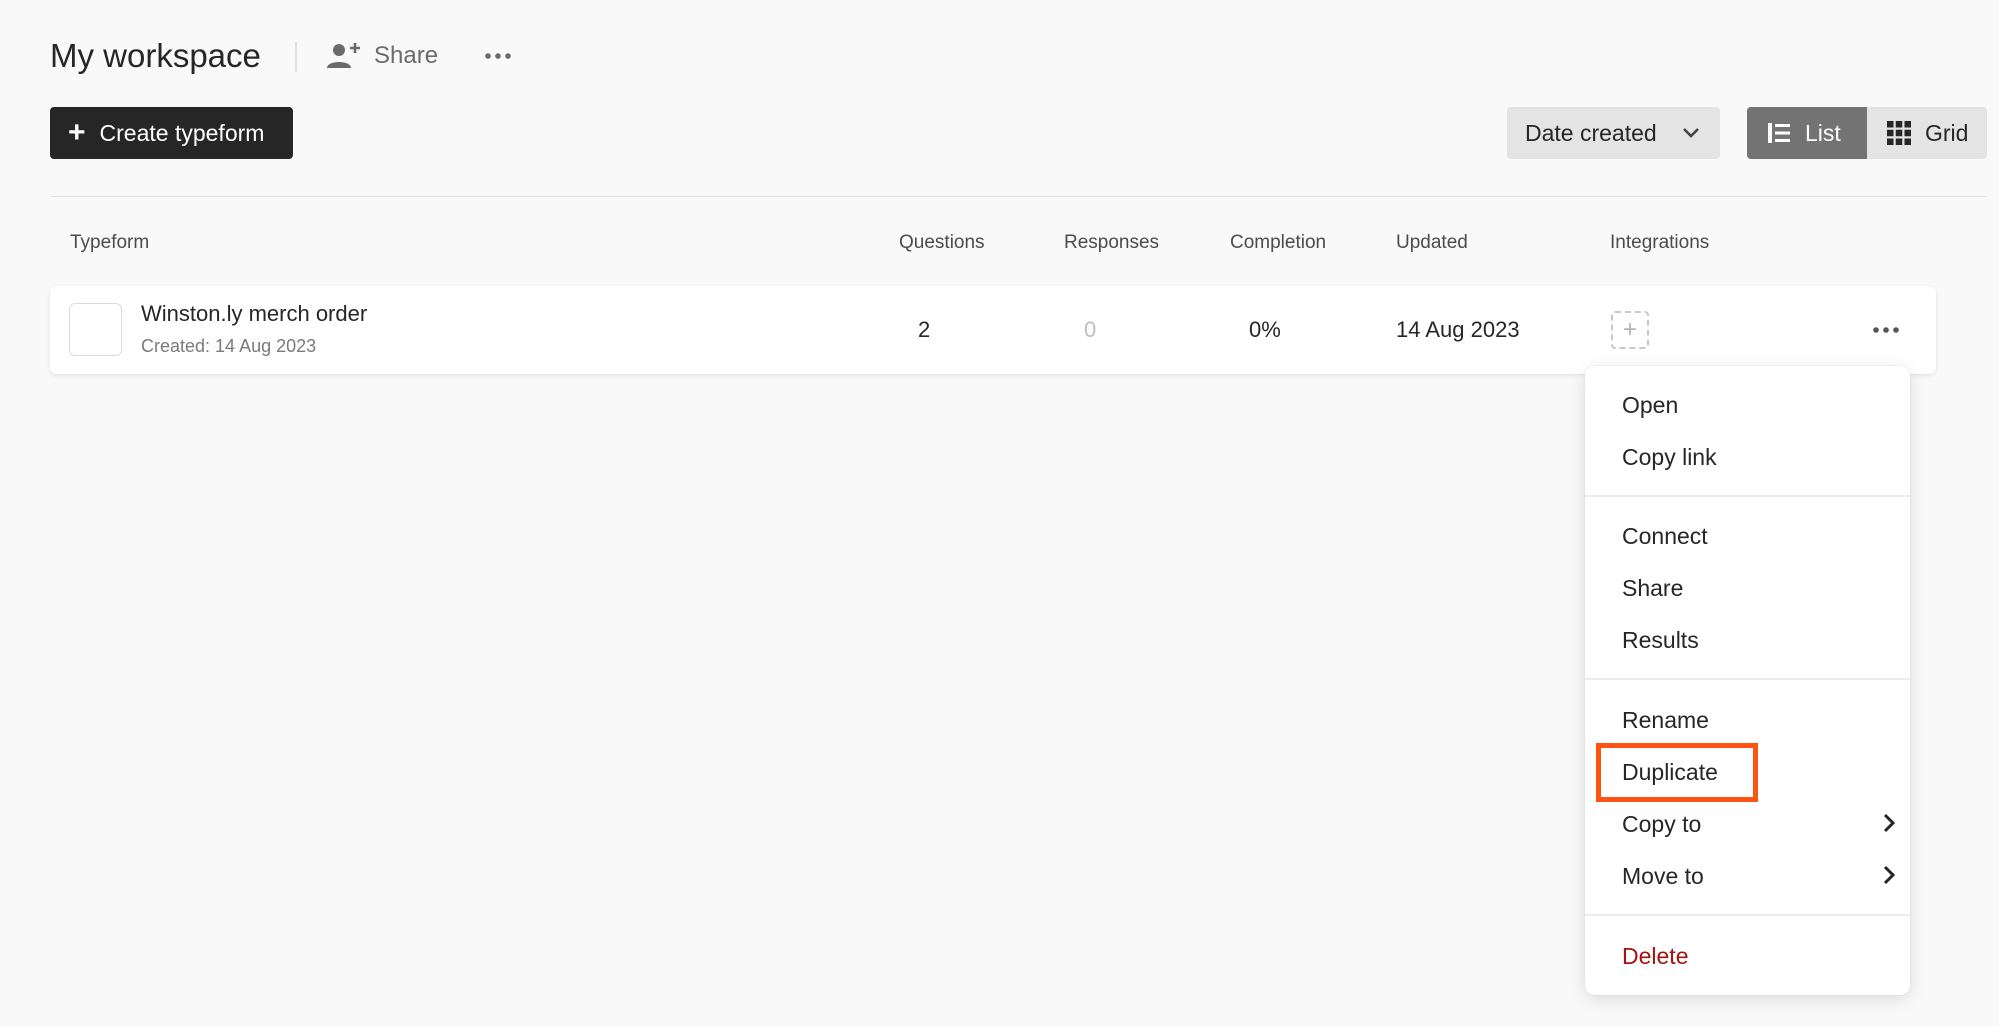  I want to click on toolbar-divider, so click(1018, 196).